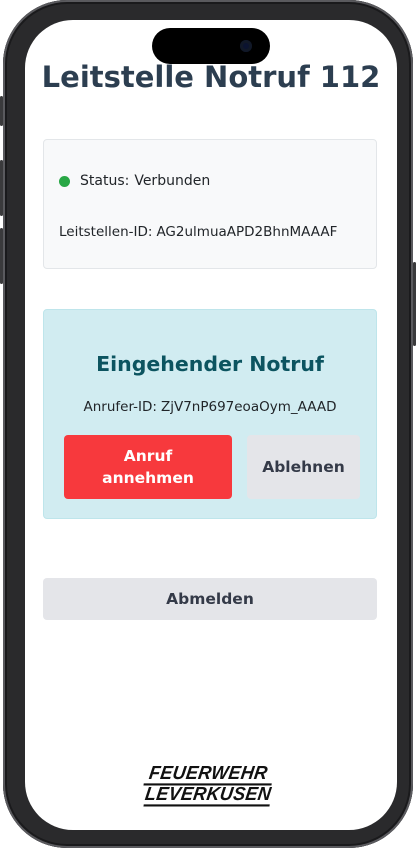 Image resolution: width=418 pixels, height=850 pixels. I want to click on station-id-label: Leitstellen-ID:, so click(106, 232).